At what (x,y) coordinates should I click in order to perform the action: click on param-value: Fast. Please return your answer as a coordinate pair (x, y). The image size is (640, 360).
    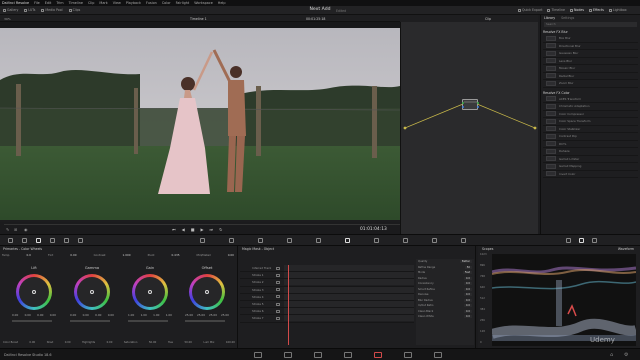
    Looking at the image, I should click on (467, 273).